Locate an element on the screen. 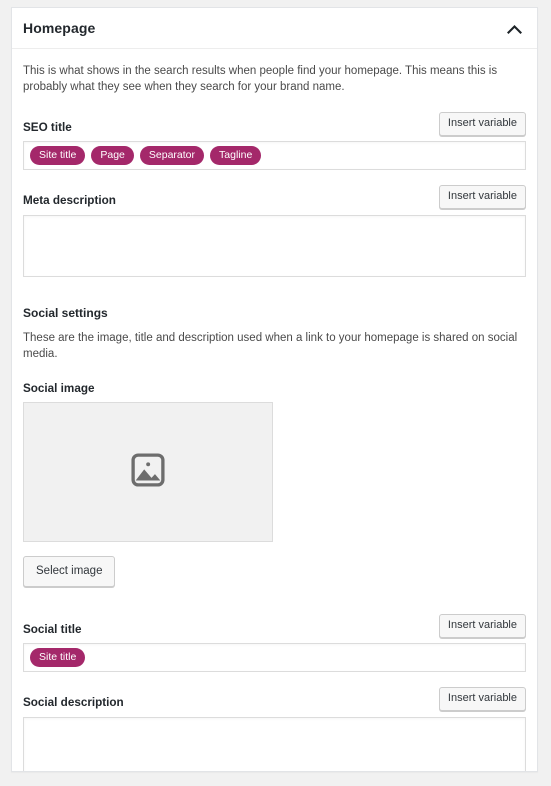 The image size is (551, 786). collapse-panel-button is located at coordinates (514, 29).